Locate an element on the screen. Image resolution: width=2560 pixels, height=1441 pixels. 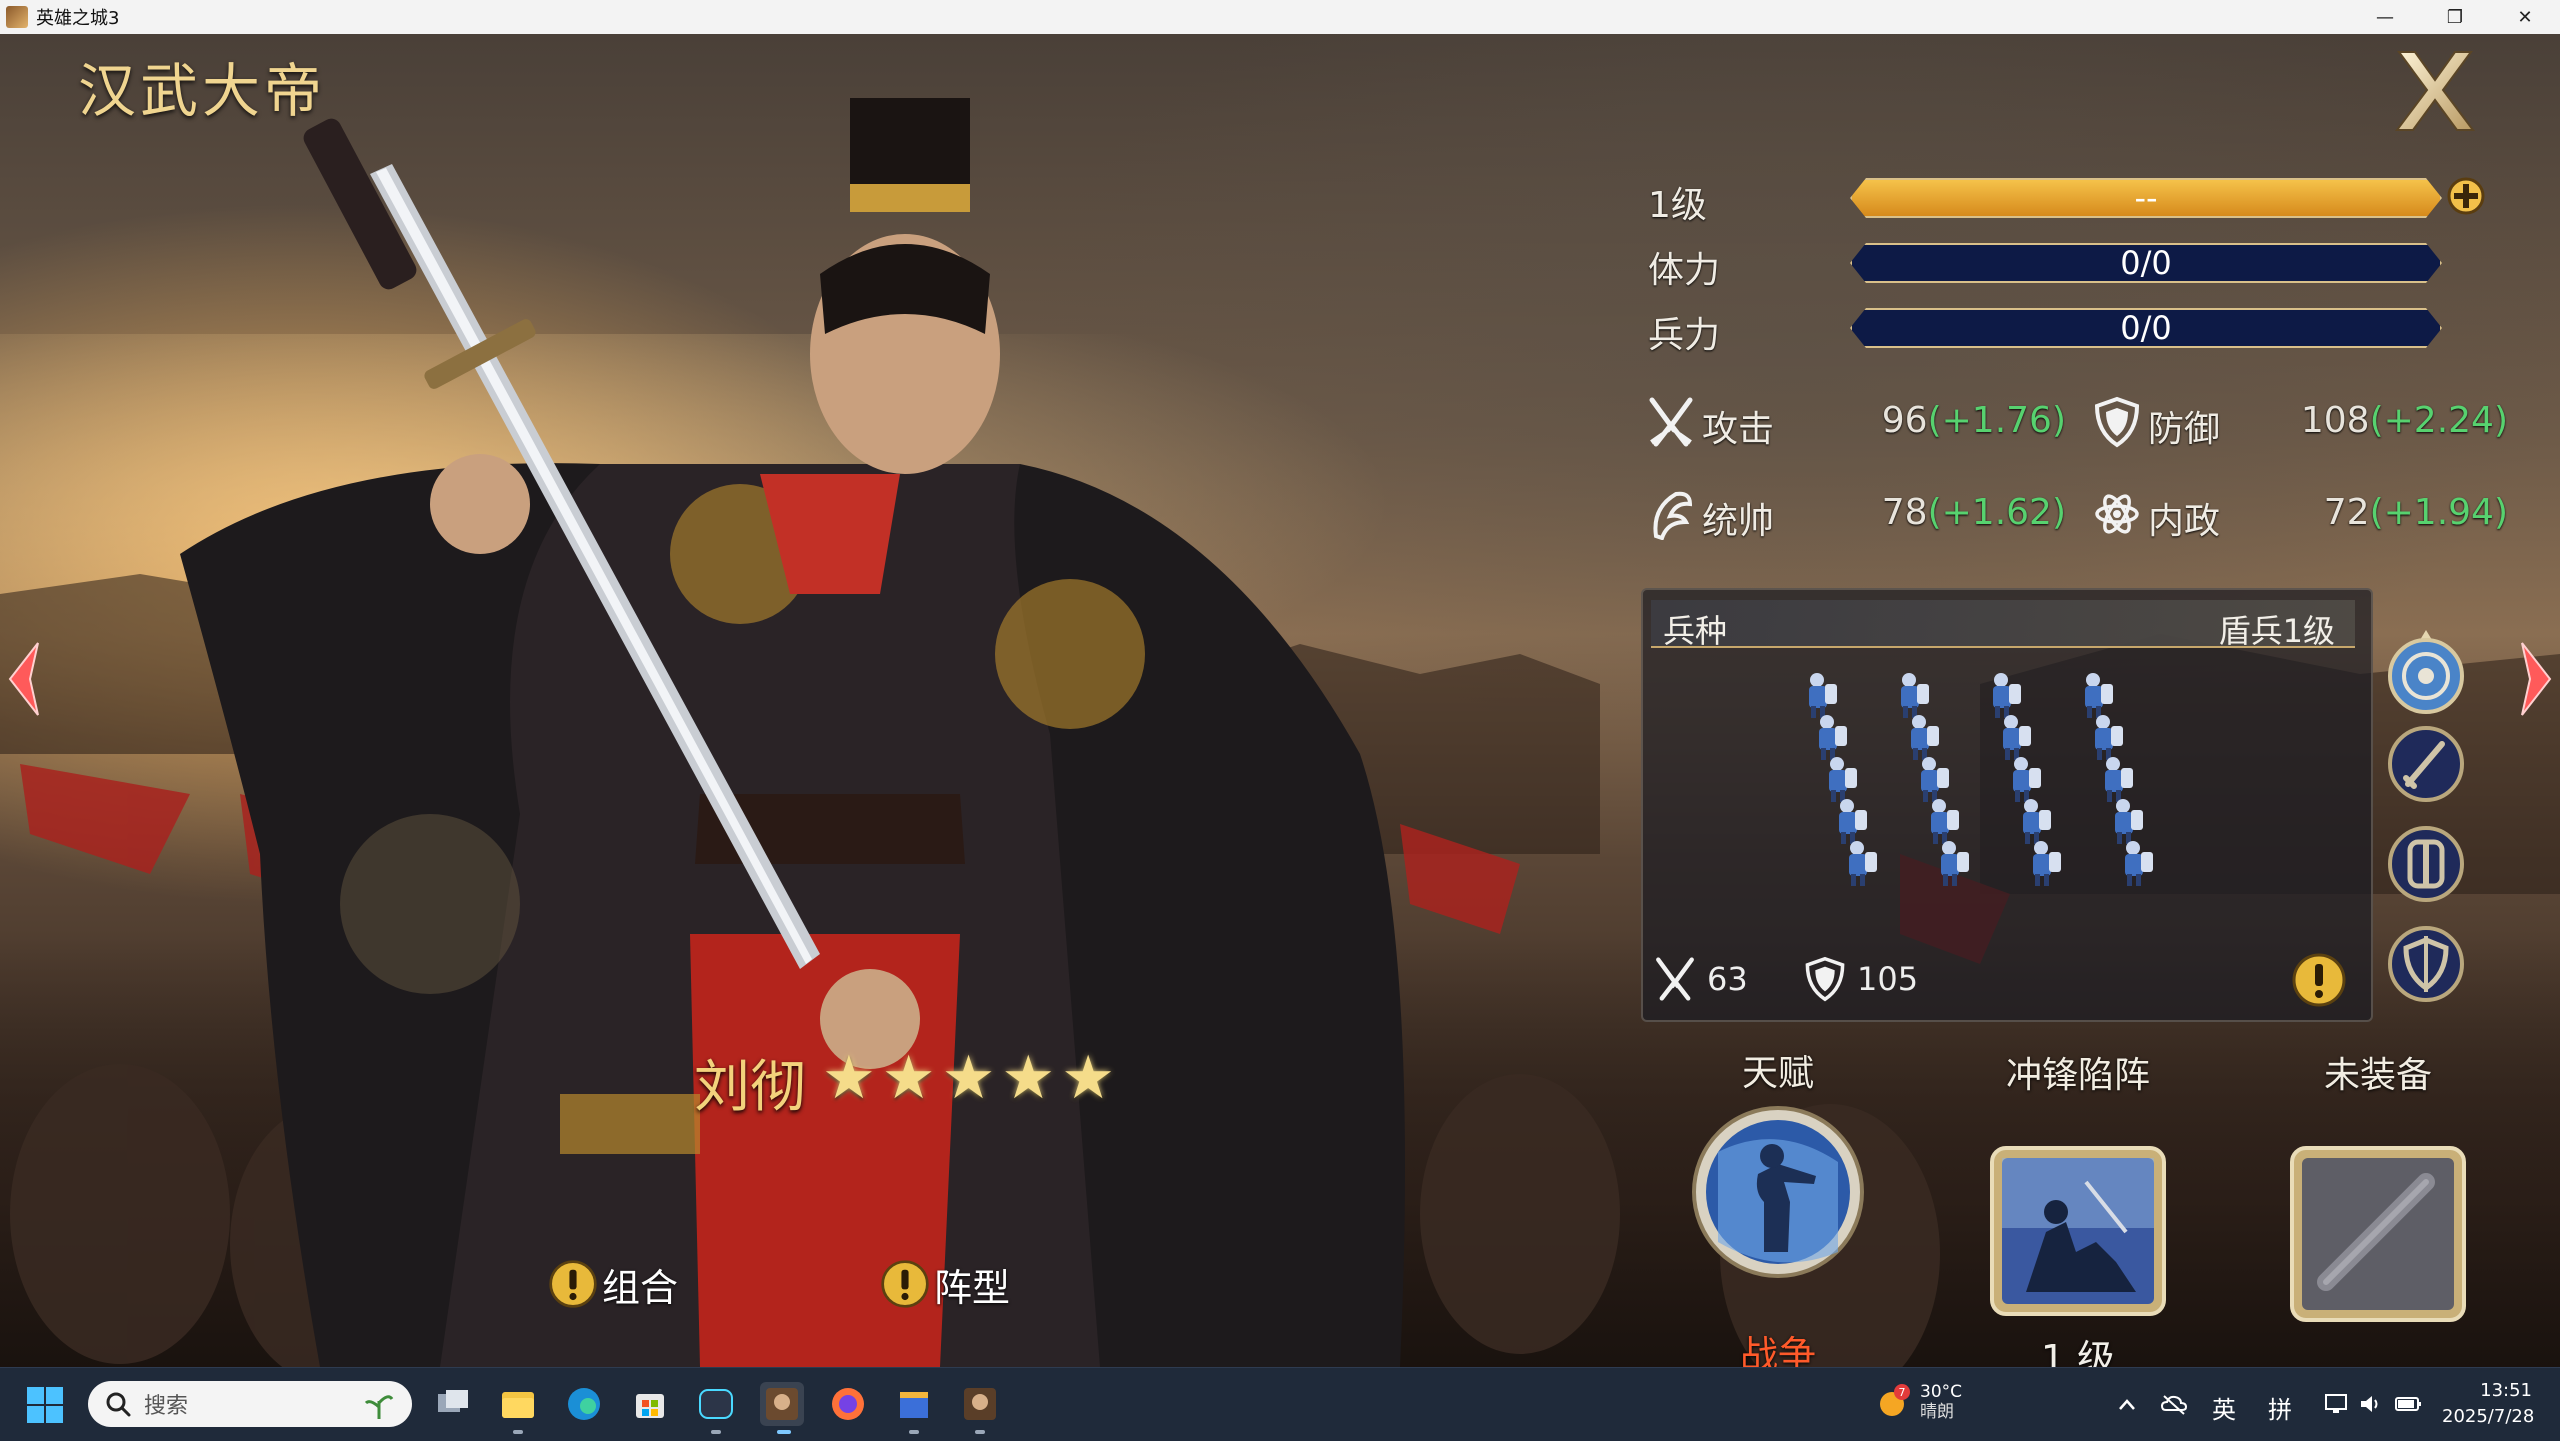
troop-cavalry-shield-icon is located at coordinates (2426, 964).